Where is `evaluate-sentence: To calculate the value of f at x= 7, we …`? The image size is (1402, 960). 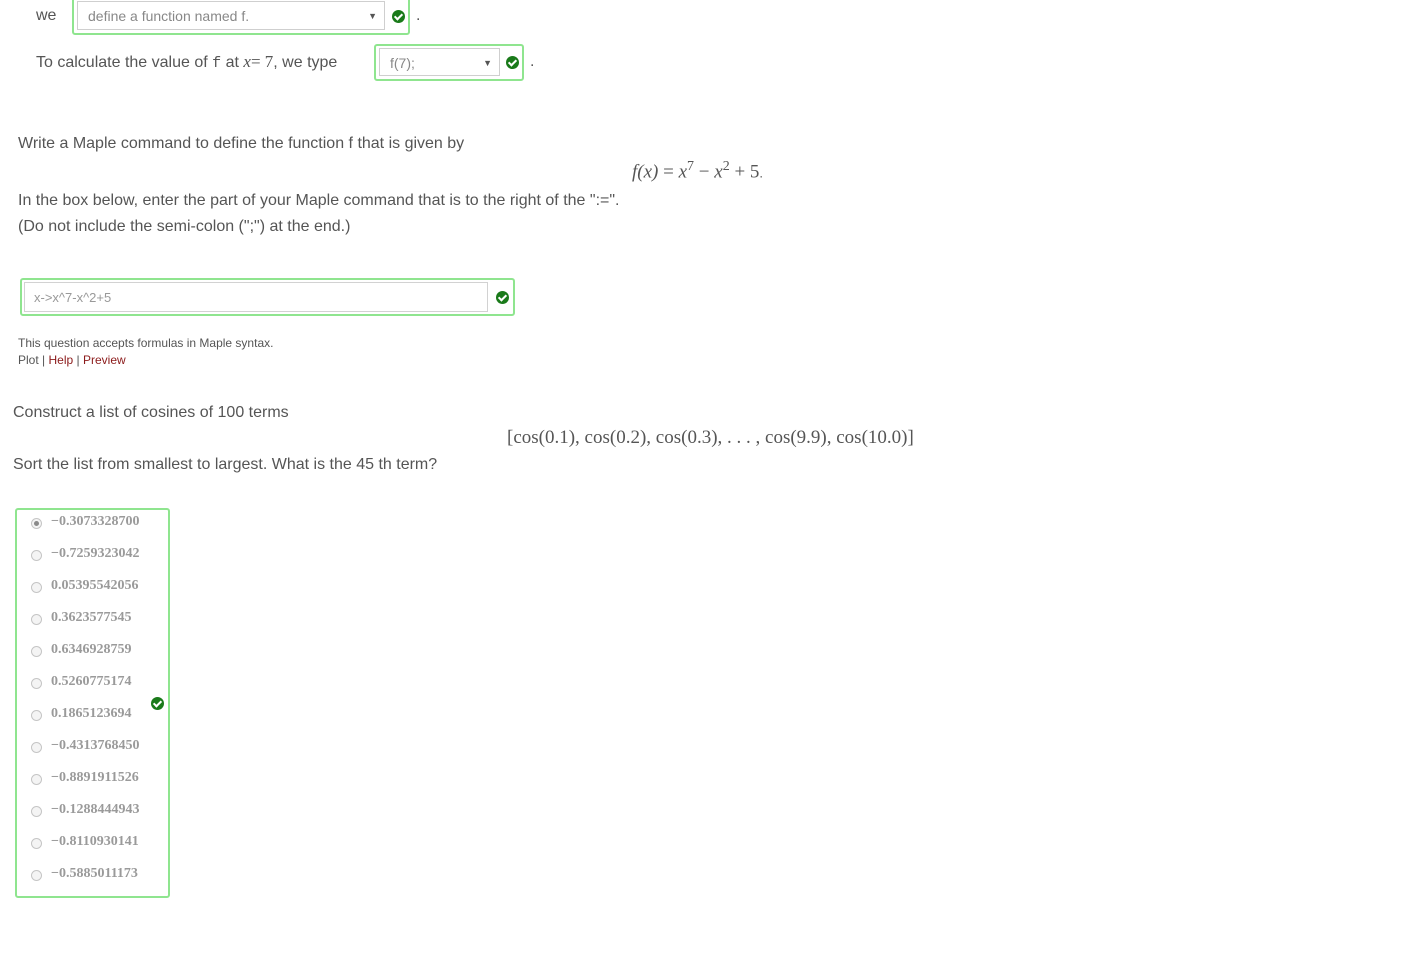 evaluate-sentence: To calculate the value of f at x= 7, we … is located at coordinates (186, 62).